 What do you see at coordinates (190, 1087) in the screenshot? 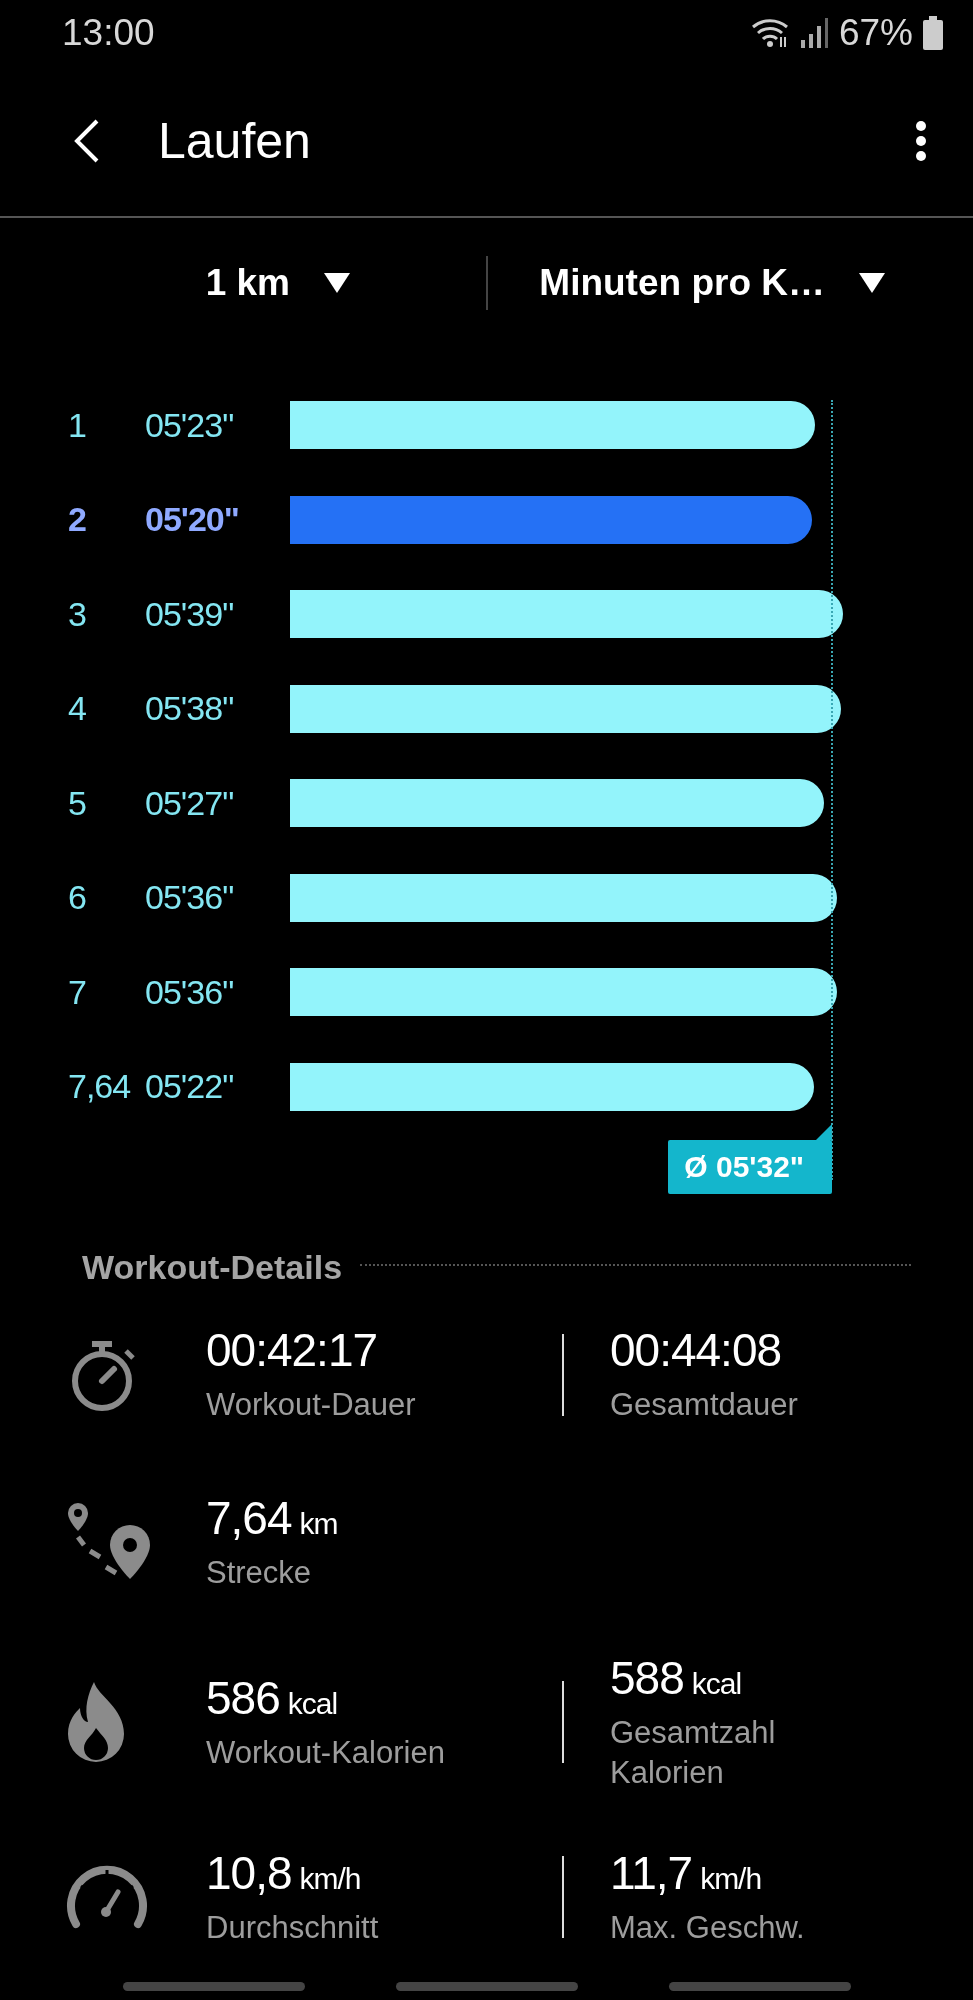
I see `split-pace: 05'22"` at bounding box center [190, 1087].